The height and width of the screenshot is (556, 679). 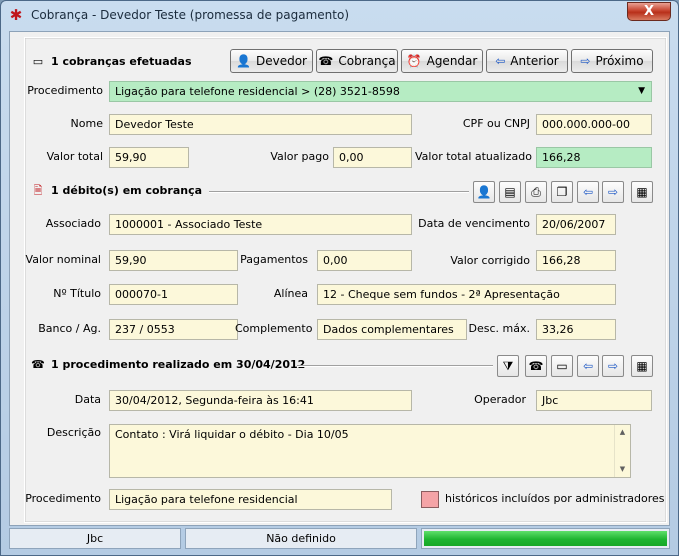 I want to click on status-progress-fill, so click(x=545, y=538).